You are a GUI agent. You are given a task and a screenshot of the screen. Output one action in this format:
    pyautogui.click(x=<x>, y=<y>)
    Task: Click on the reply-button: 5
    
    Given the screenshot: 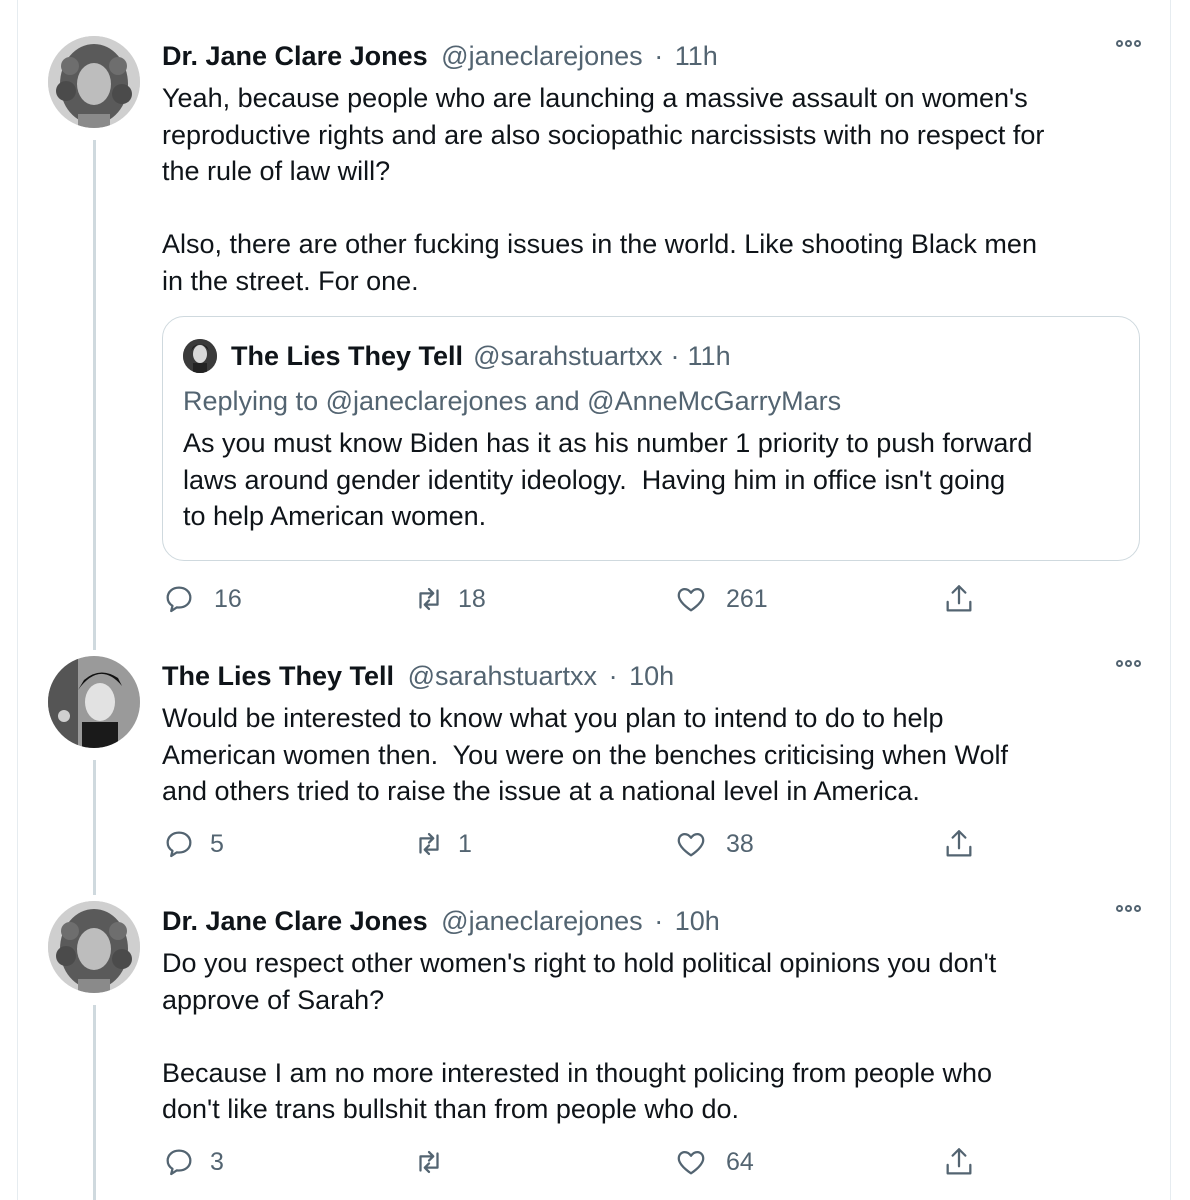 What is the action you would take?
    pyautogui.click(x=193, y=844)
    